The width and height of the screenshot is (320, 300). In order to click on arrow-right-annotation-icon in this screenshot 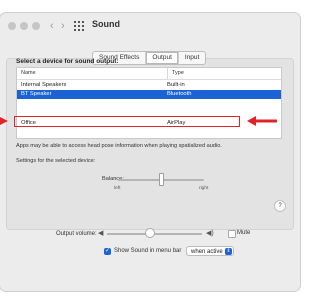, I will do `click(262, 121)`.